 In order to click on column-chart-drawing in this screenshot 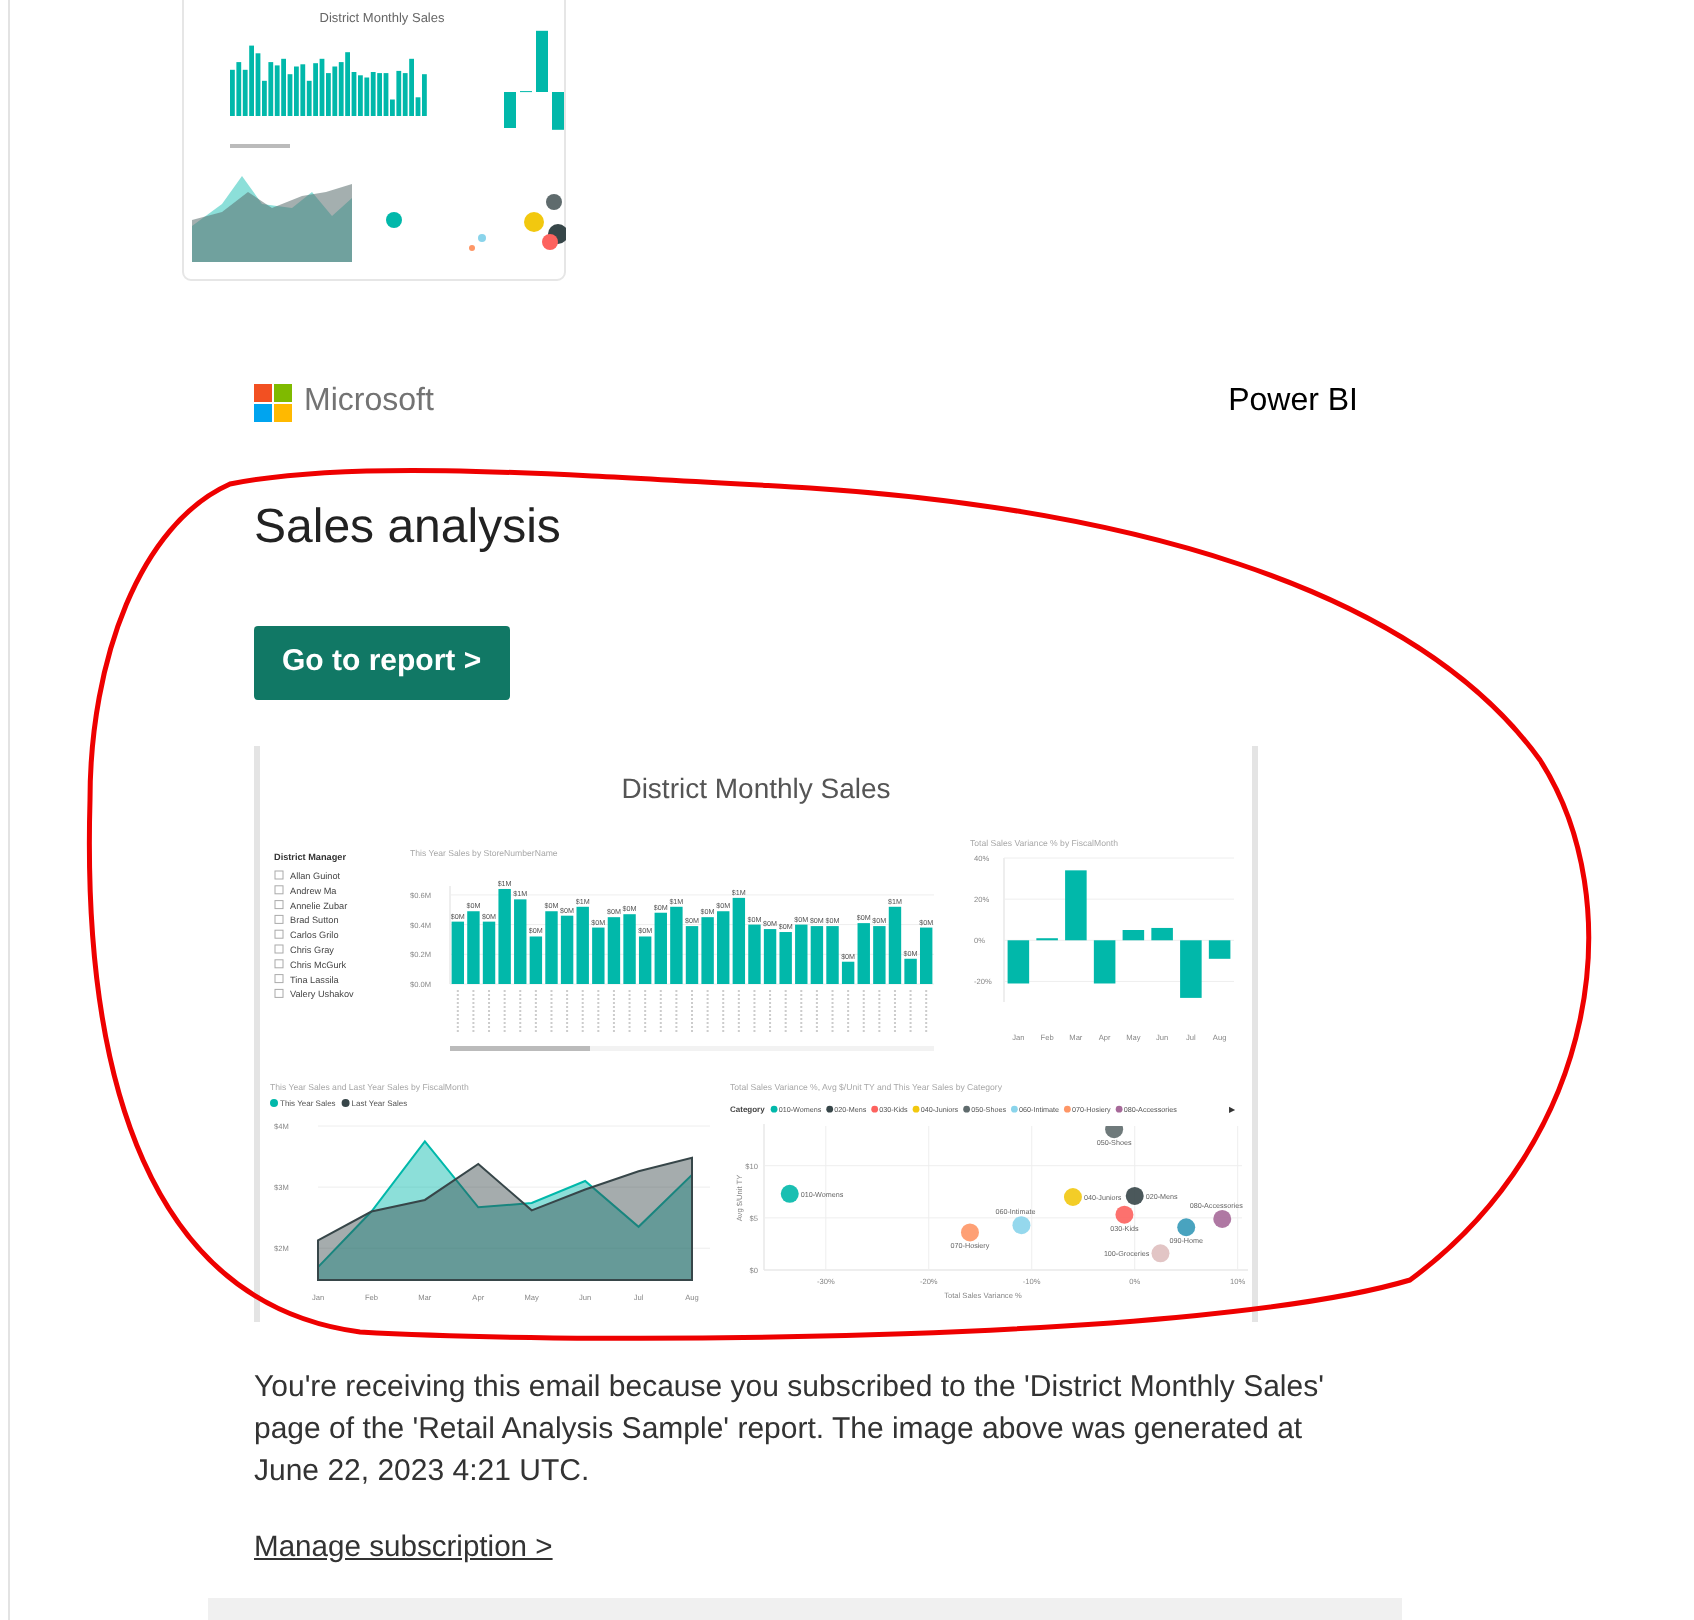, I will do `click(534, 80)`.